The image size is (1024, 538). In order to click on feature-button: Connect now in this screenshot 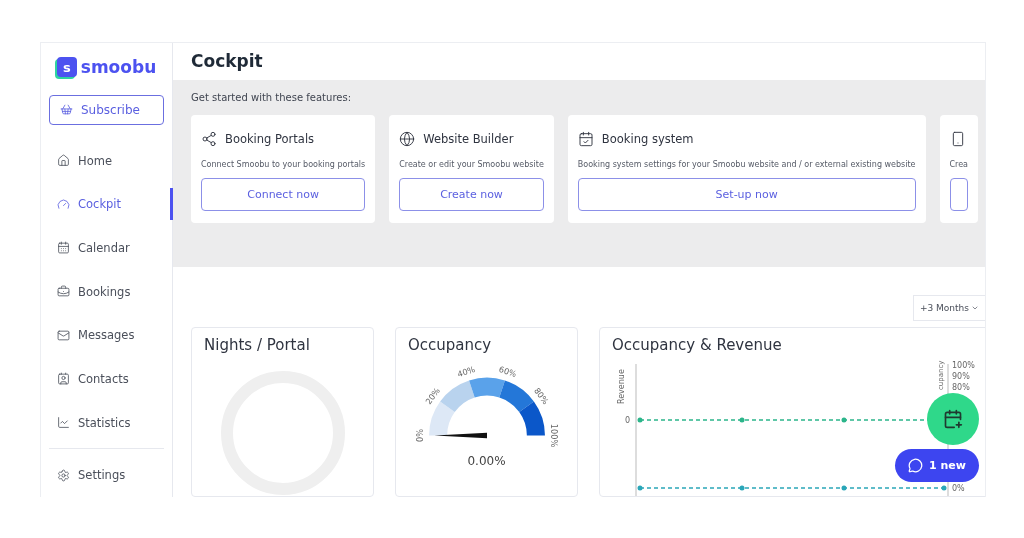, I will do `click(283, 195)`.